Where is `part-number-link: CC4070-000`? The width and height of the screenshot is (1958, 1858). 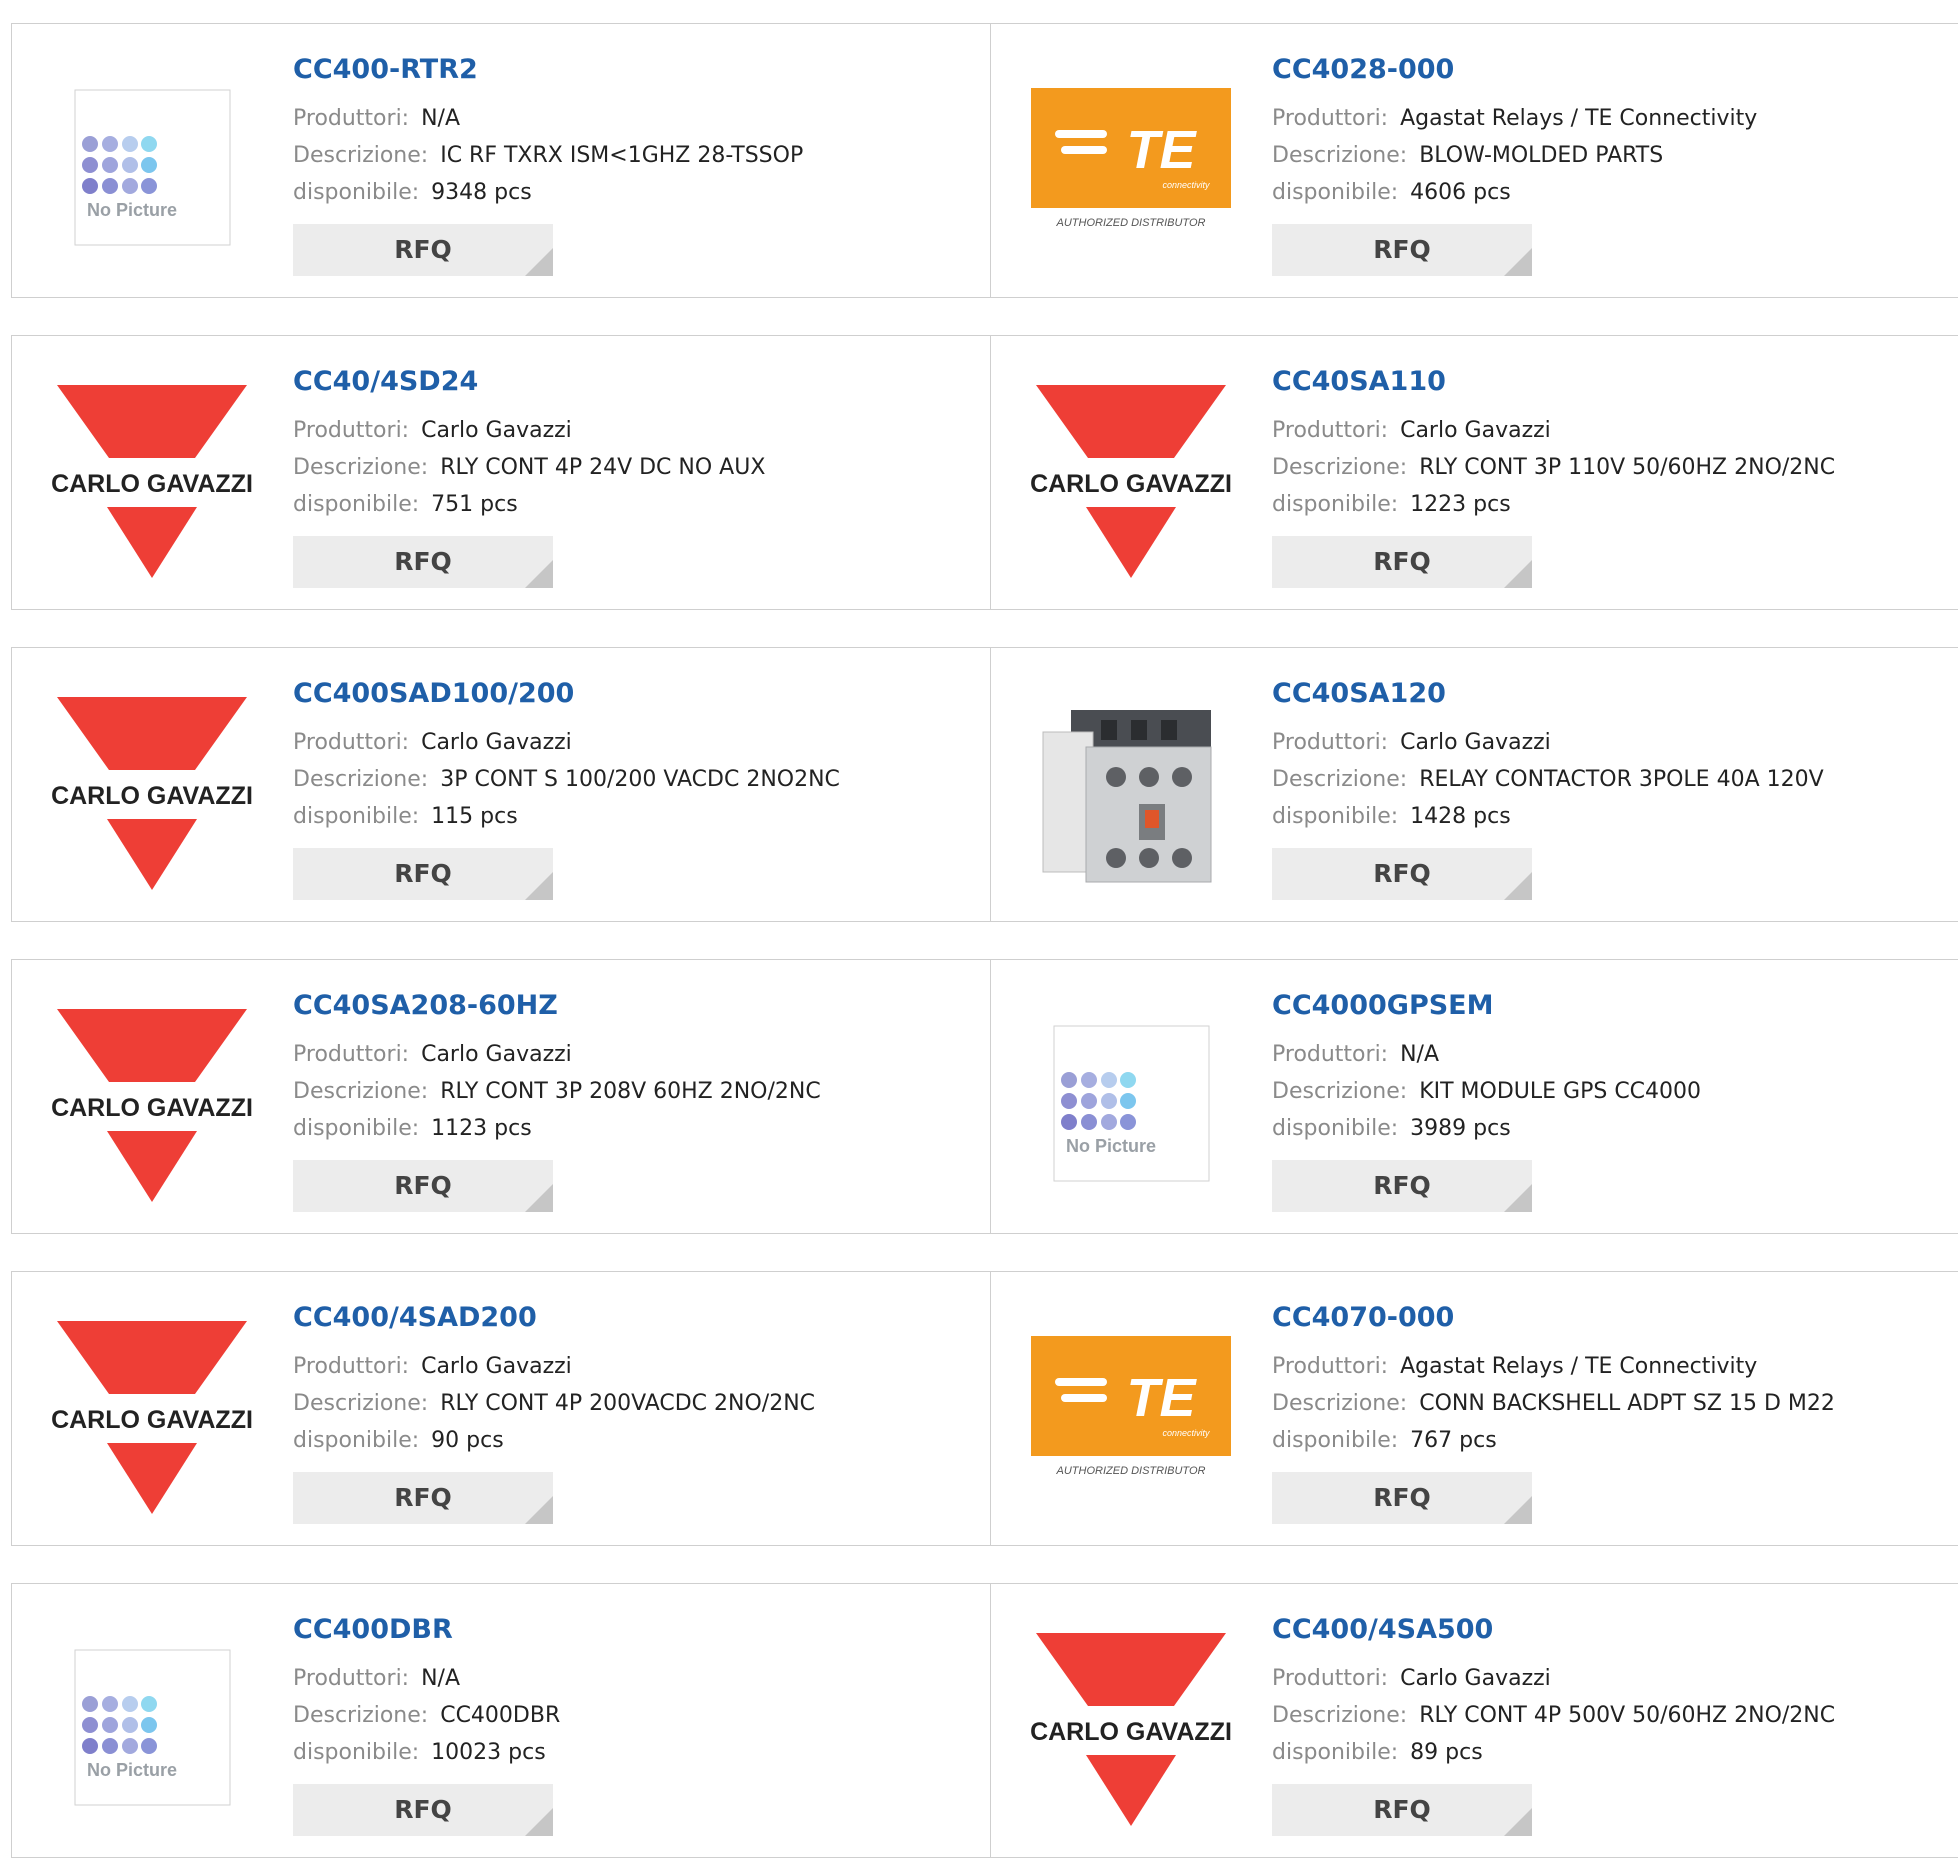 part-number-link: CC4070-000 is located at coordinates (1363, 1317).